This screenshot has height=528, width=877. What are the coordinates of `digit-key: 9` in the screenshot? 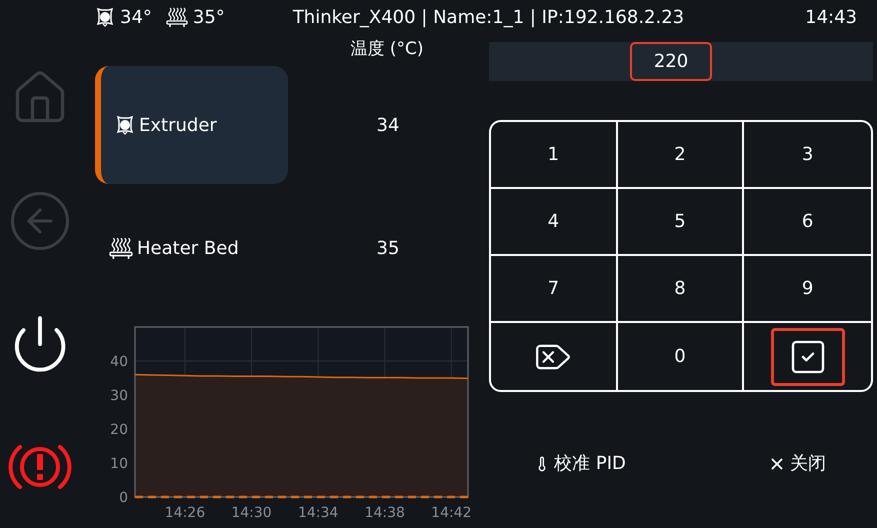 It's located at (807, 289).